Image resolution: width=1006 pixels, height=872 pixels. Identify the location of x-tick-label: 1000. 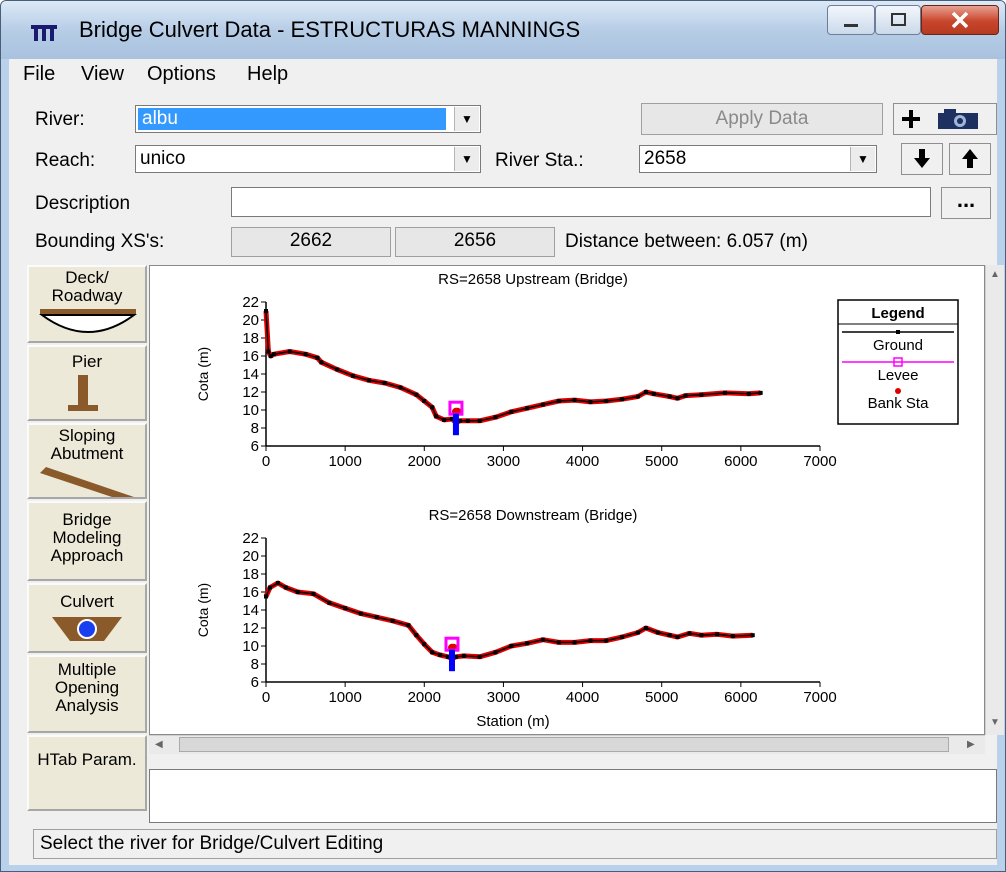
(344, 697).